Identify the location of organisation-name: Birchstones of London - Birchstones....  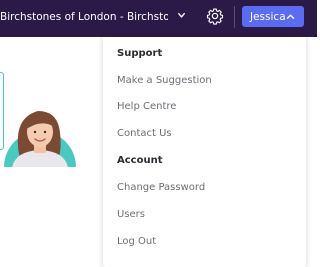
(84, 16).